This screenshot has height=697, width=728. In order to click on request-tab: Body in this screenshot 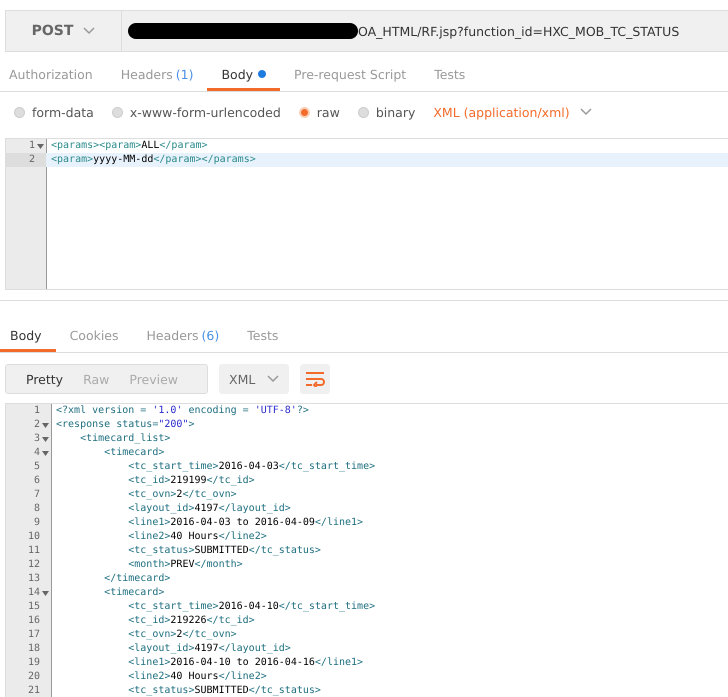, I will do `click(243, 75)`.